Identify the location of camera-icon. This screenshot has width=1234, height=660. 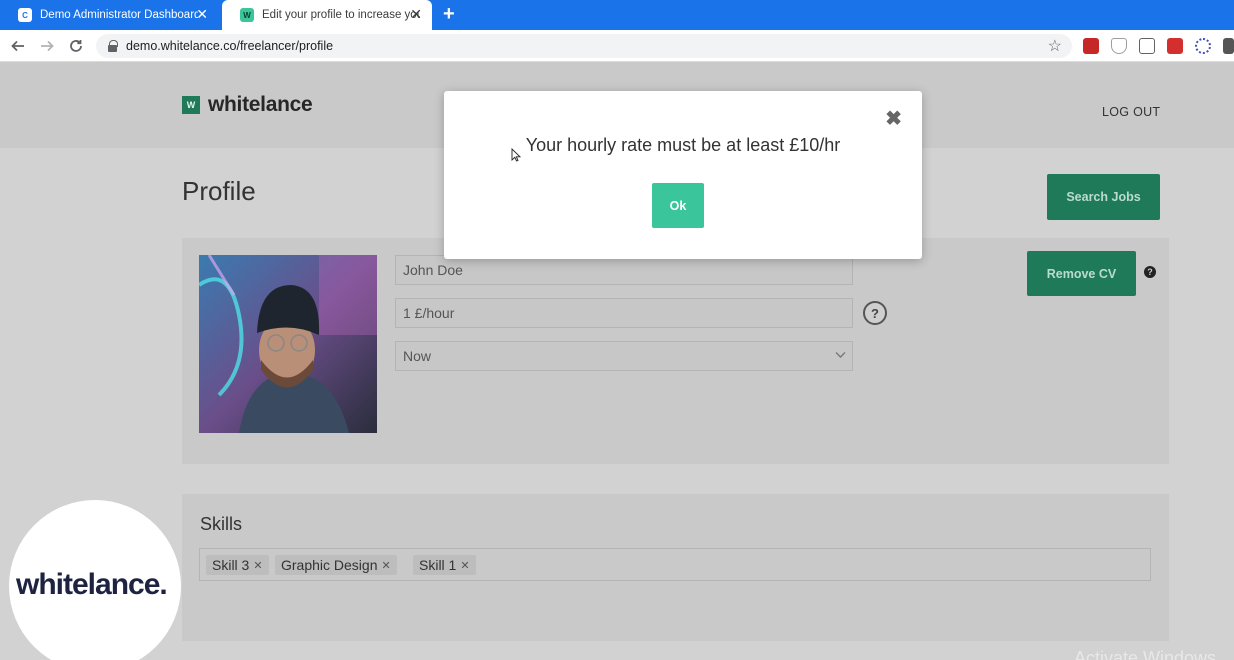
(1147, 46).